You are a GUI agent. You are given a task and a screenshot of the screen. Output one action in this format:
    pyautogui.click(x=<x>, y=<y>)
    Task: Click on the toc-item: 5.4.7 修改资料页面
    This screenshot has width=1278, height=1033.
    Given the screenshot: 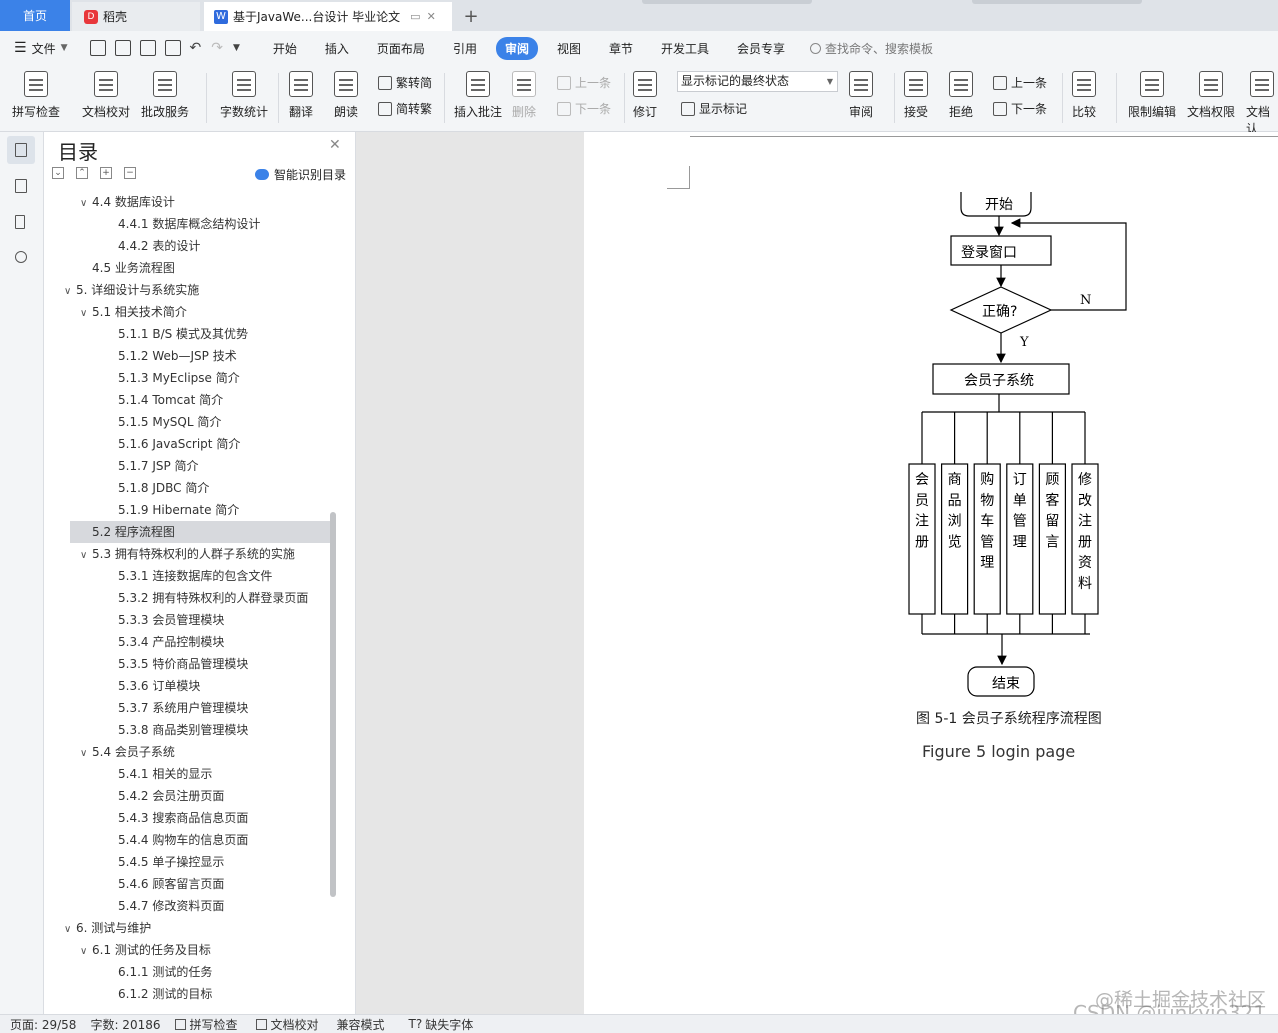 What is the action you would take?
    pyautogui.click(x=196, y=906)
    